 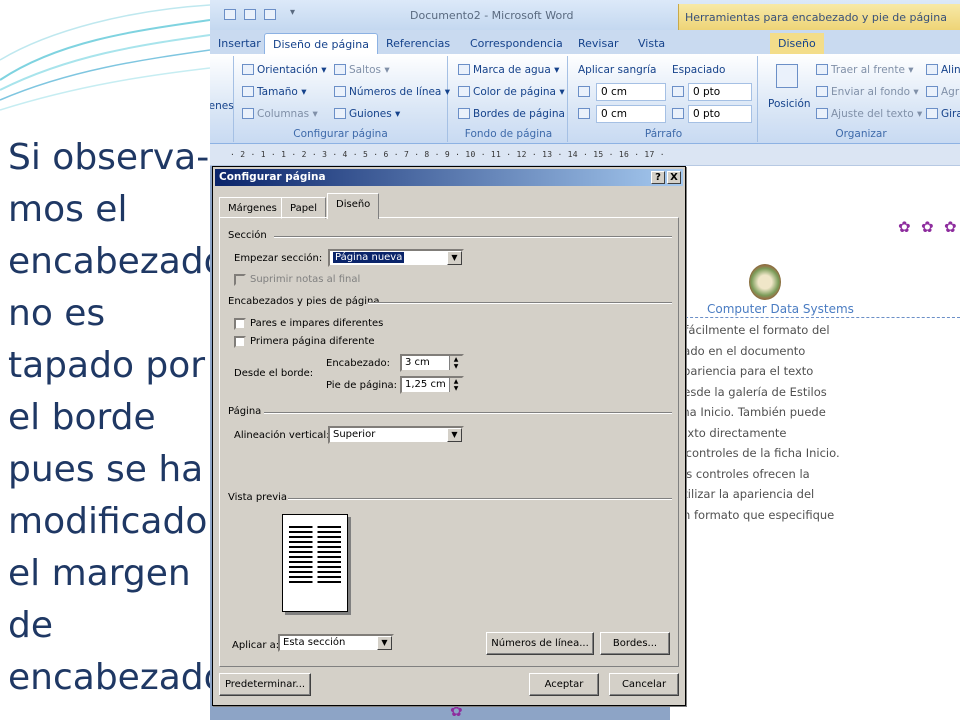 I want to click on tab-margenes: Márgenes, so click(x=252, y=208).